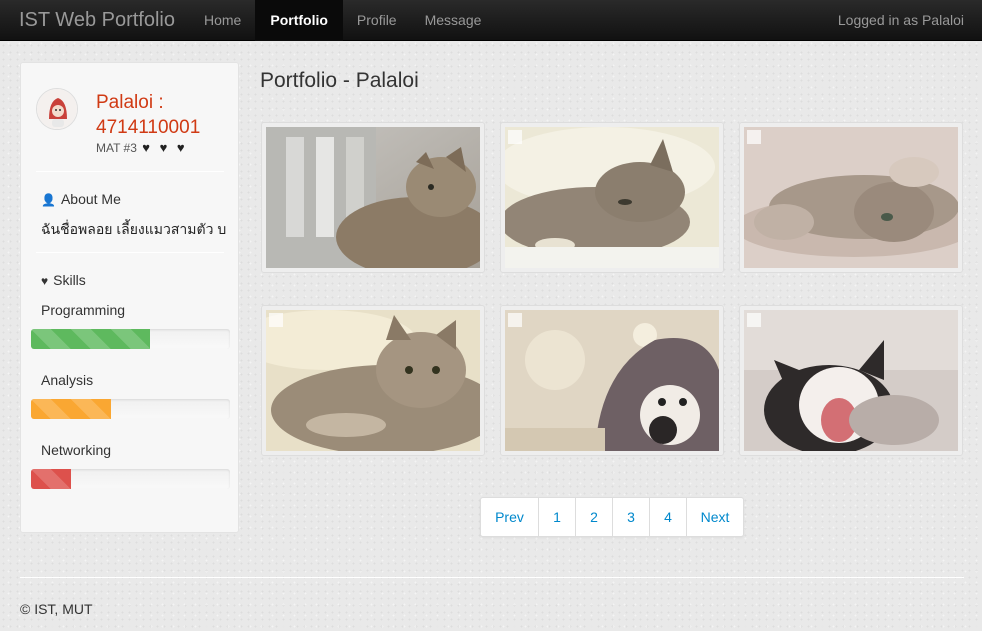  What do you see at coordinates (48, 200) in the screenshot?
I see `user-icon: 👤` at bounding box center [48, 200].